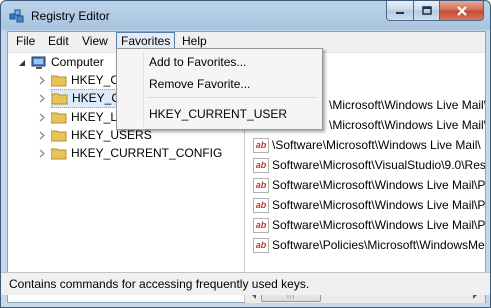 This screenshot has height=308, width=491. What do you see at coordinates (378, 165) in the screenshot?
I see `value-data: Software\Microsoft\VisualStudio\9.0\Reso` at bounding box center [378, 165].